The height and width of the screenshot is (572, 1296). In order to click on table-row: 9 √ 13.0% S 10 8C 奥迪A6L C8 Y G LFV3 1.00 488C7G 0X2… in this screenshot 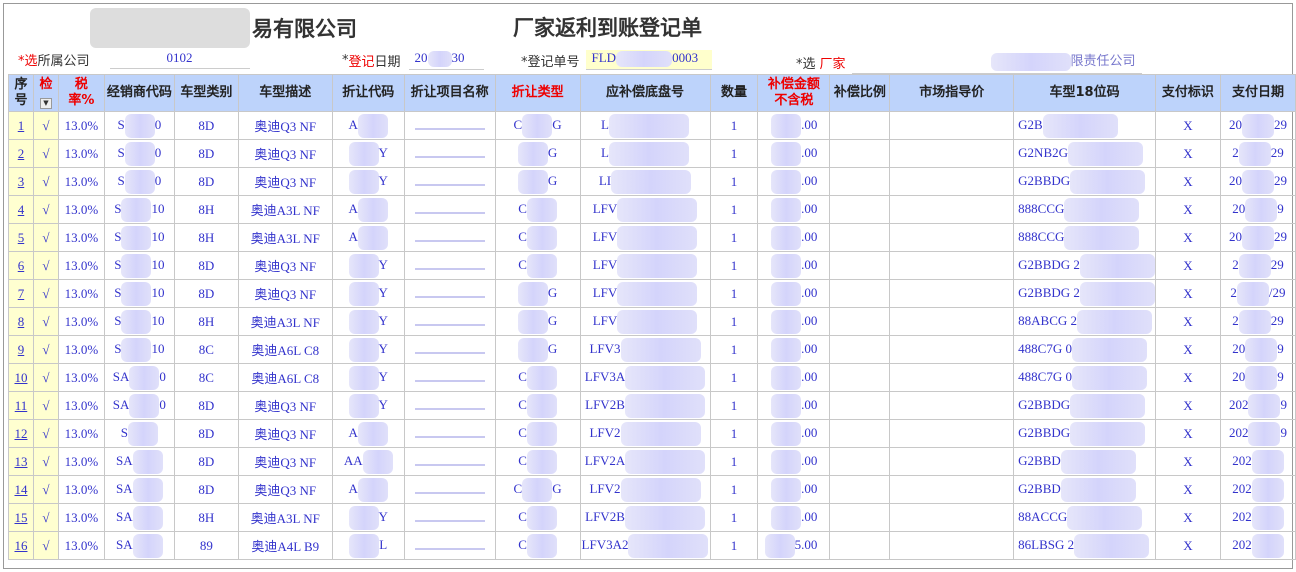, I will do `click(652, 349)`.